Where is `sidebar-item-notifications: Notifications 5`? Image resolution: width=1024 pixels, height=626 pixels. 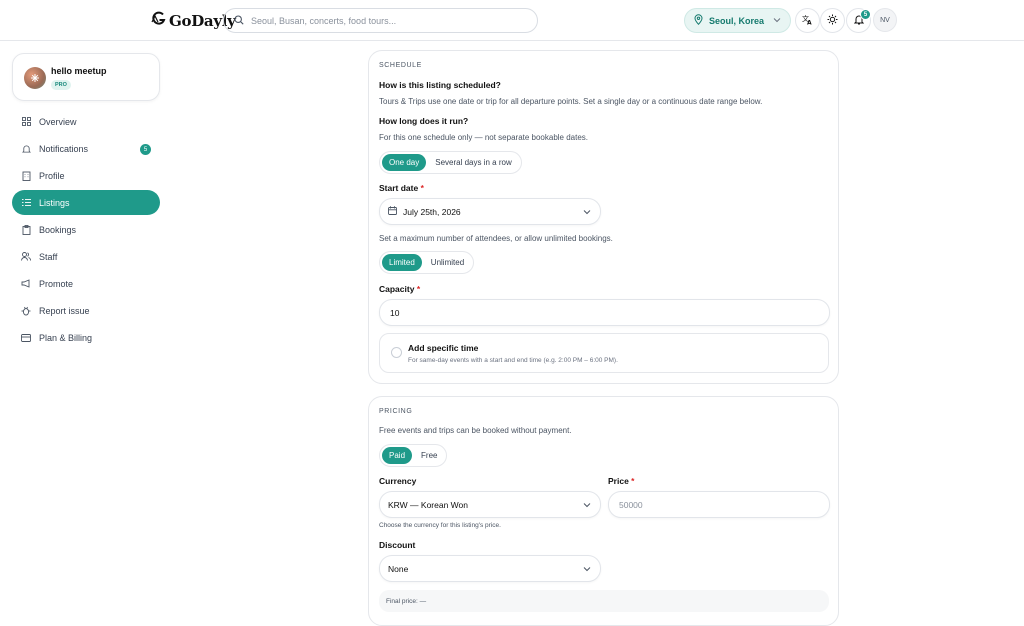 sidebar-item-notifications: Notifications 5 is located at coordinates (86, 148).